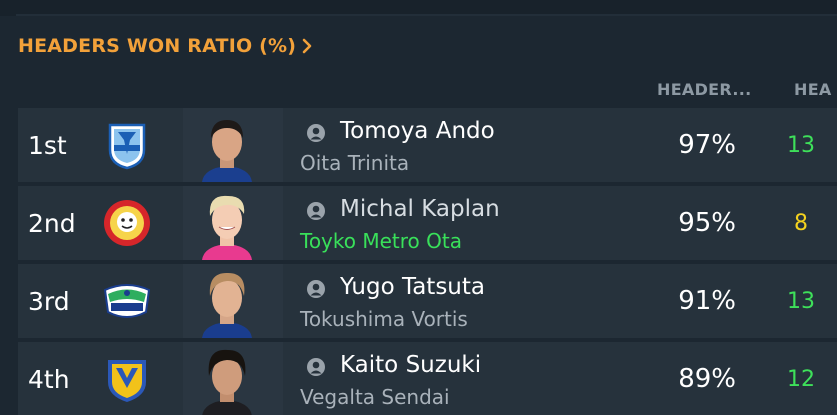  Describe the element at coordinates (426, 15) in the screenshot. I see `panel-top-edge` at that location.